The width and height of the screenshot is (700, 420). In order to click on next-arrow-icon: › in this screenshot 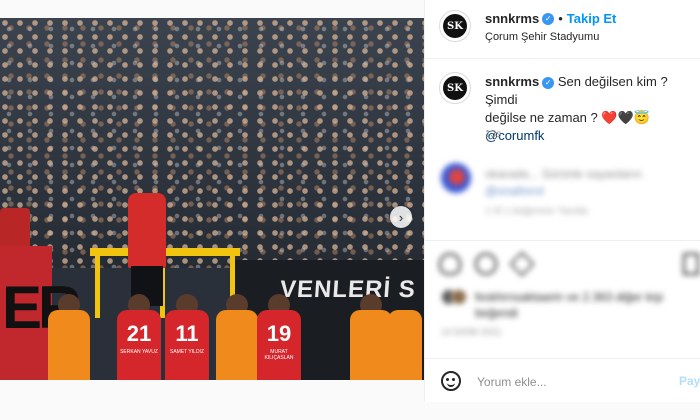, I will do `click(401, 217)`.